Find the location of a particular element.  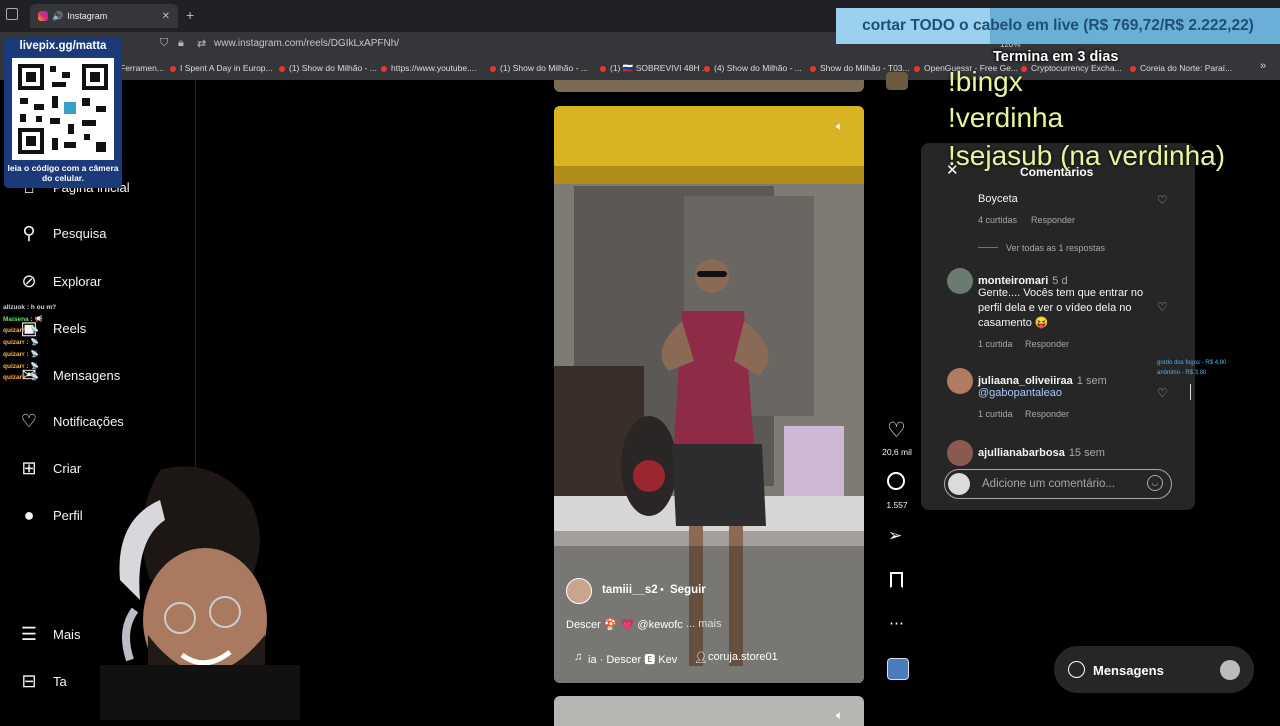

comment-likes: 4 curtidas is located at coordinates (997, 220).